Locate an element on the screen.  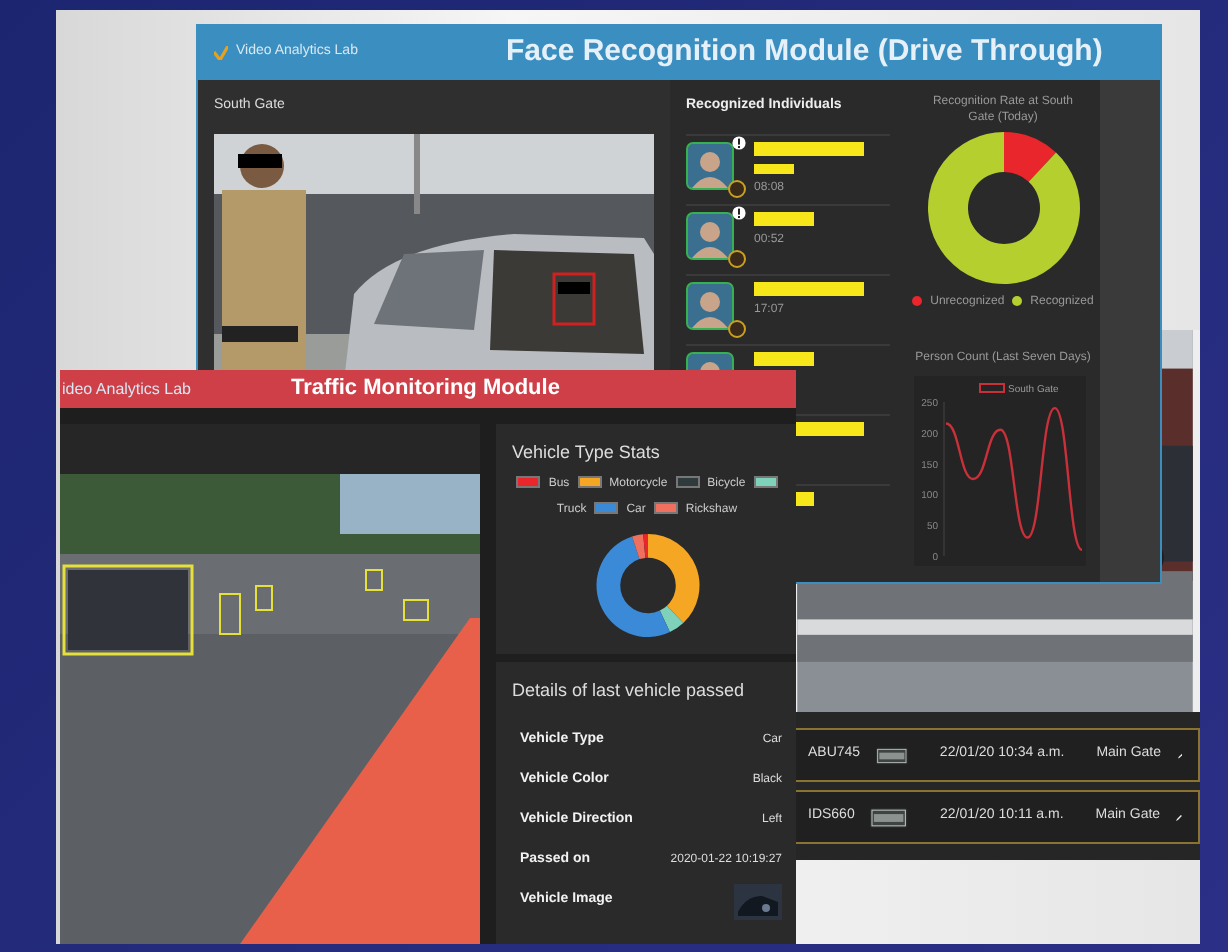
donut-chart-drawing is located at coordinates (647, 584).